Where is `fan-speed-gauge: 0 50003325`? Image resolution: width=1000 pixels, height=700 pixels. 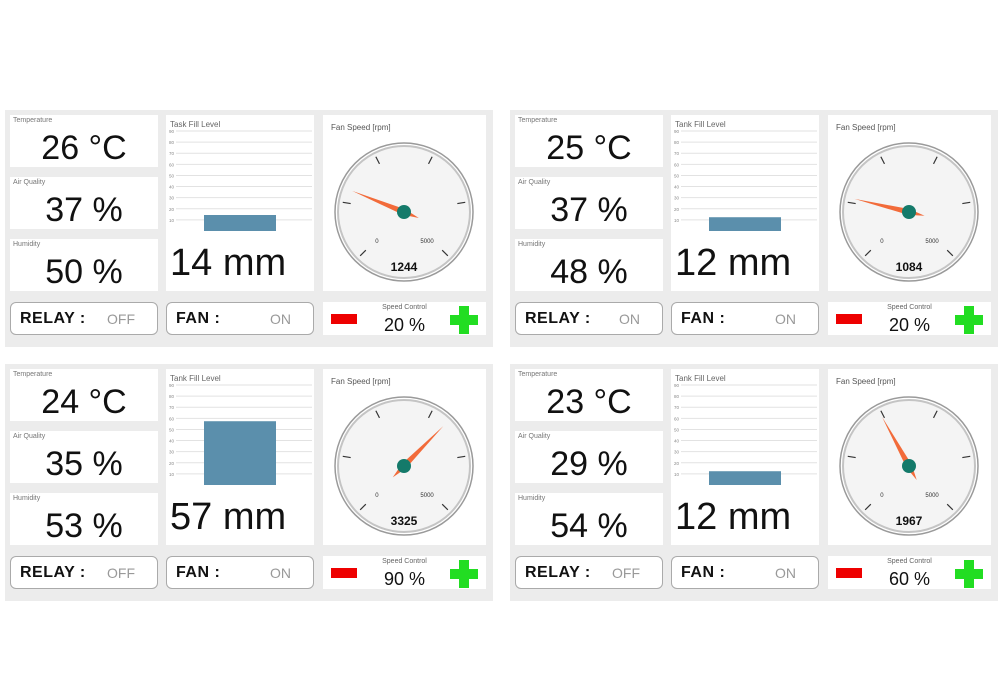 fan-speed-gauge: 0 50003325 is located at coordinates (404, 466).